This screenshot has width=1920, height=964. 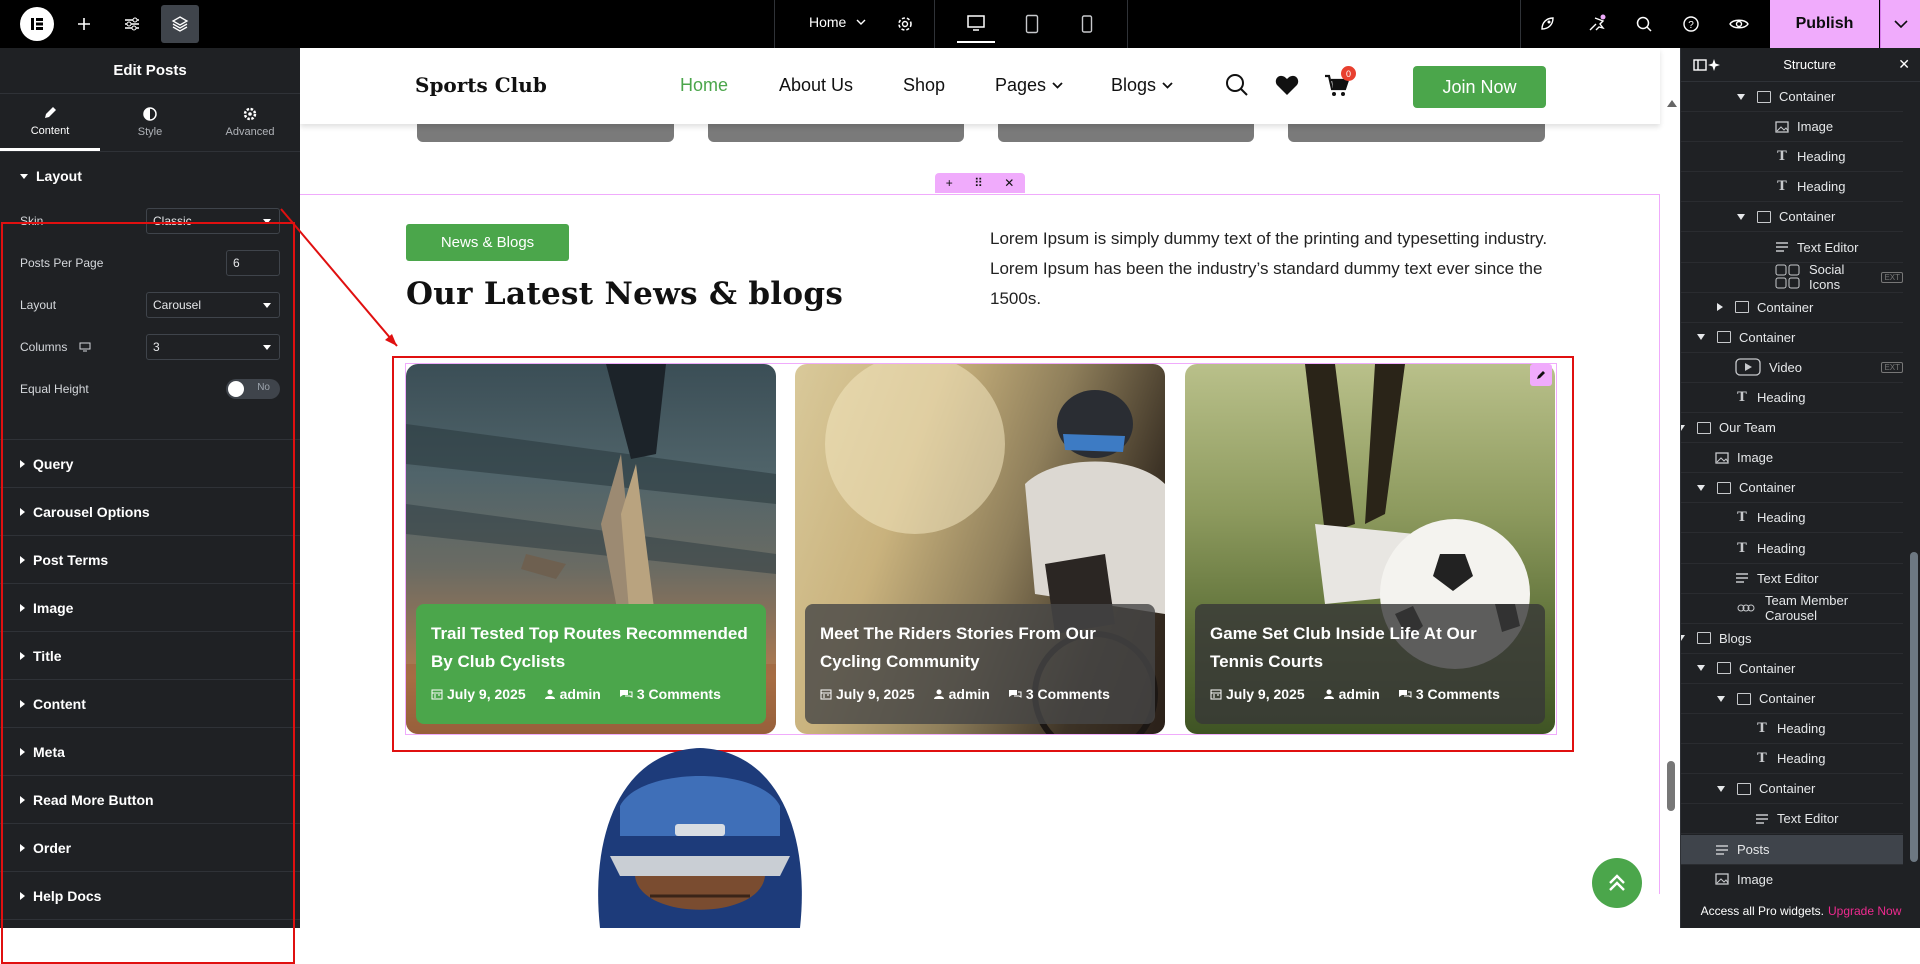 I want to click on nav-shop: Shop, so click(x=924, y=85).